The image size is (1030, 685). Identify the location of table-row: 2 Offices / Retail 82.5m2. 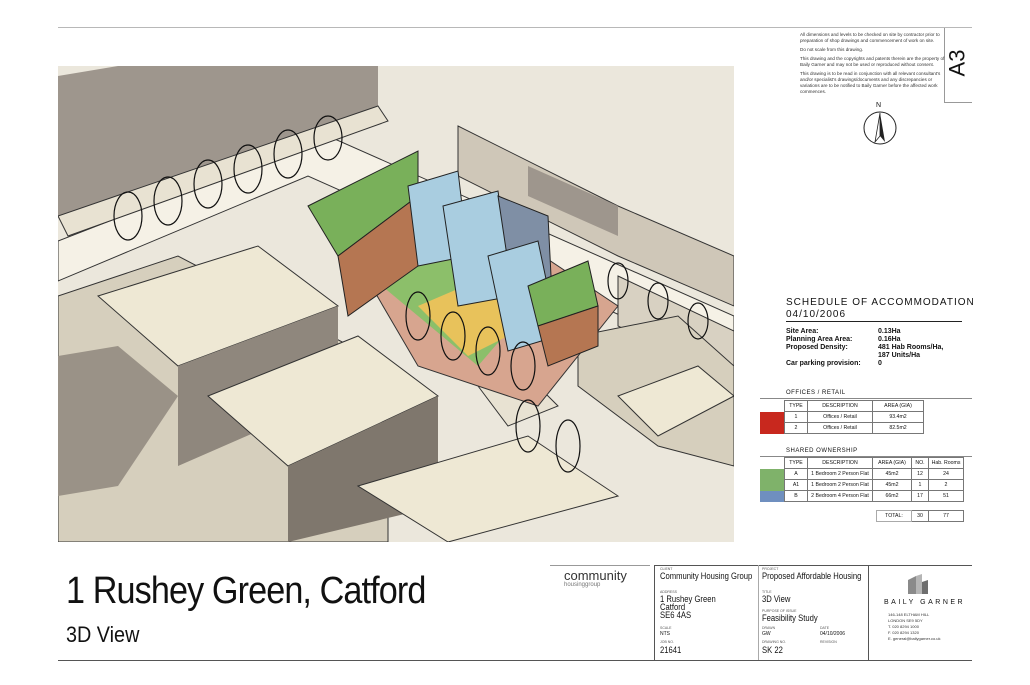
(842, 428).